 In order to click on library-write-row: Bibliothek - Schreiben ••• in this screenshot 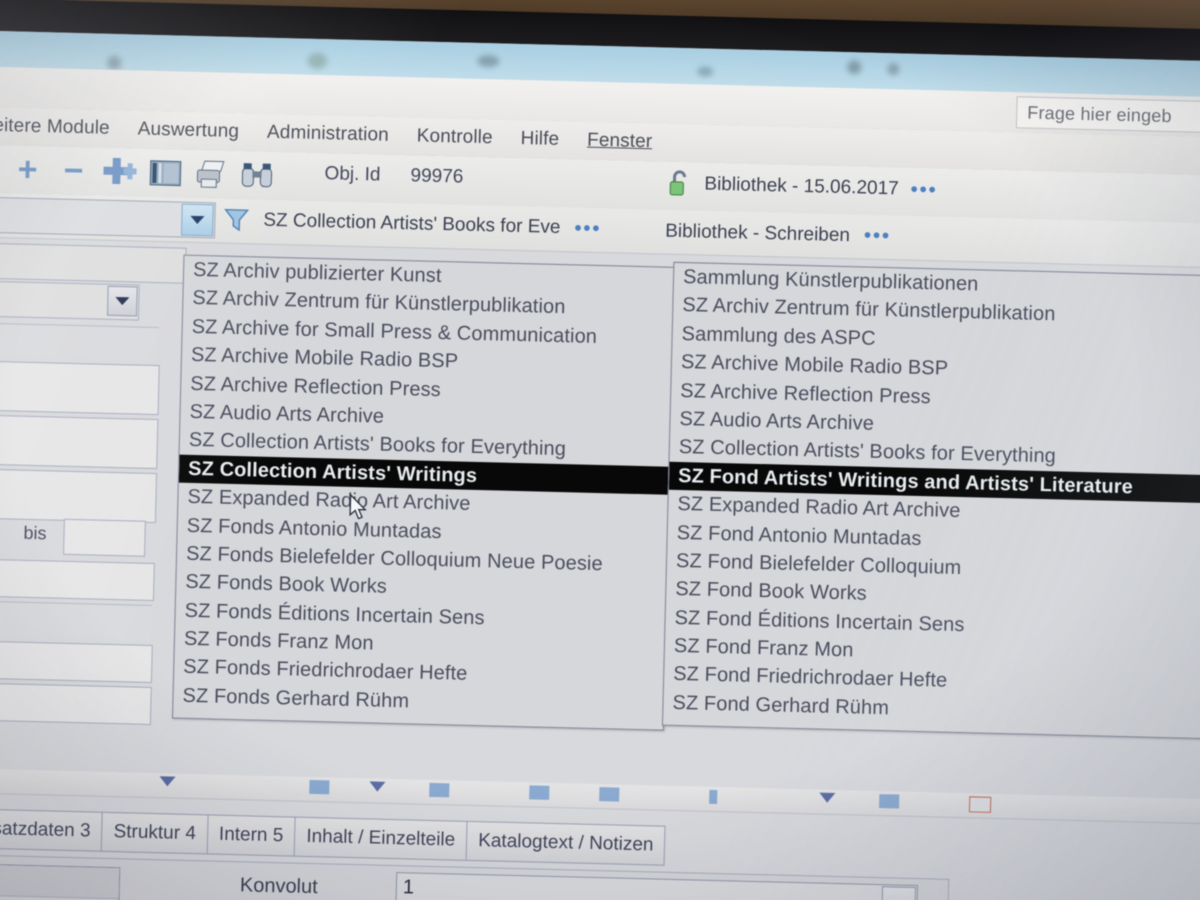, I will do `click(778, 234)`.